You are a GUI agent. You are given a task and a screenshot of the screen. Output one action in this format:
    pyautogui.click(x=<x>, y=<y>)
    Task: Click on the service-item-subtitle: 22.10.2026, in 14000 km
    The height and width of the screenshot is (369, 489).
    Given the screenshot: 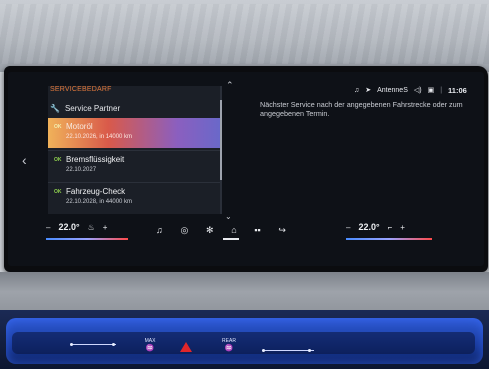 What is the action you would take?
    pyautogui.click(x=99, y=137)
    